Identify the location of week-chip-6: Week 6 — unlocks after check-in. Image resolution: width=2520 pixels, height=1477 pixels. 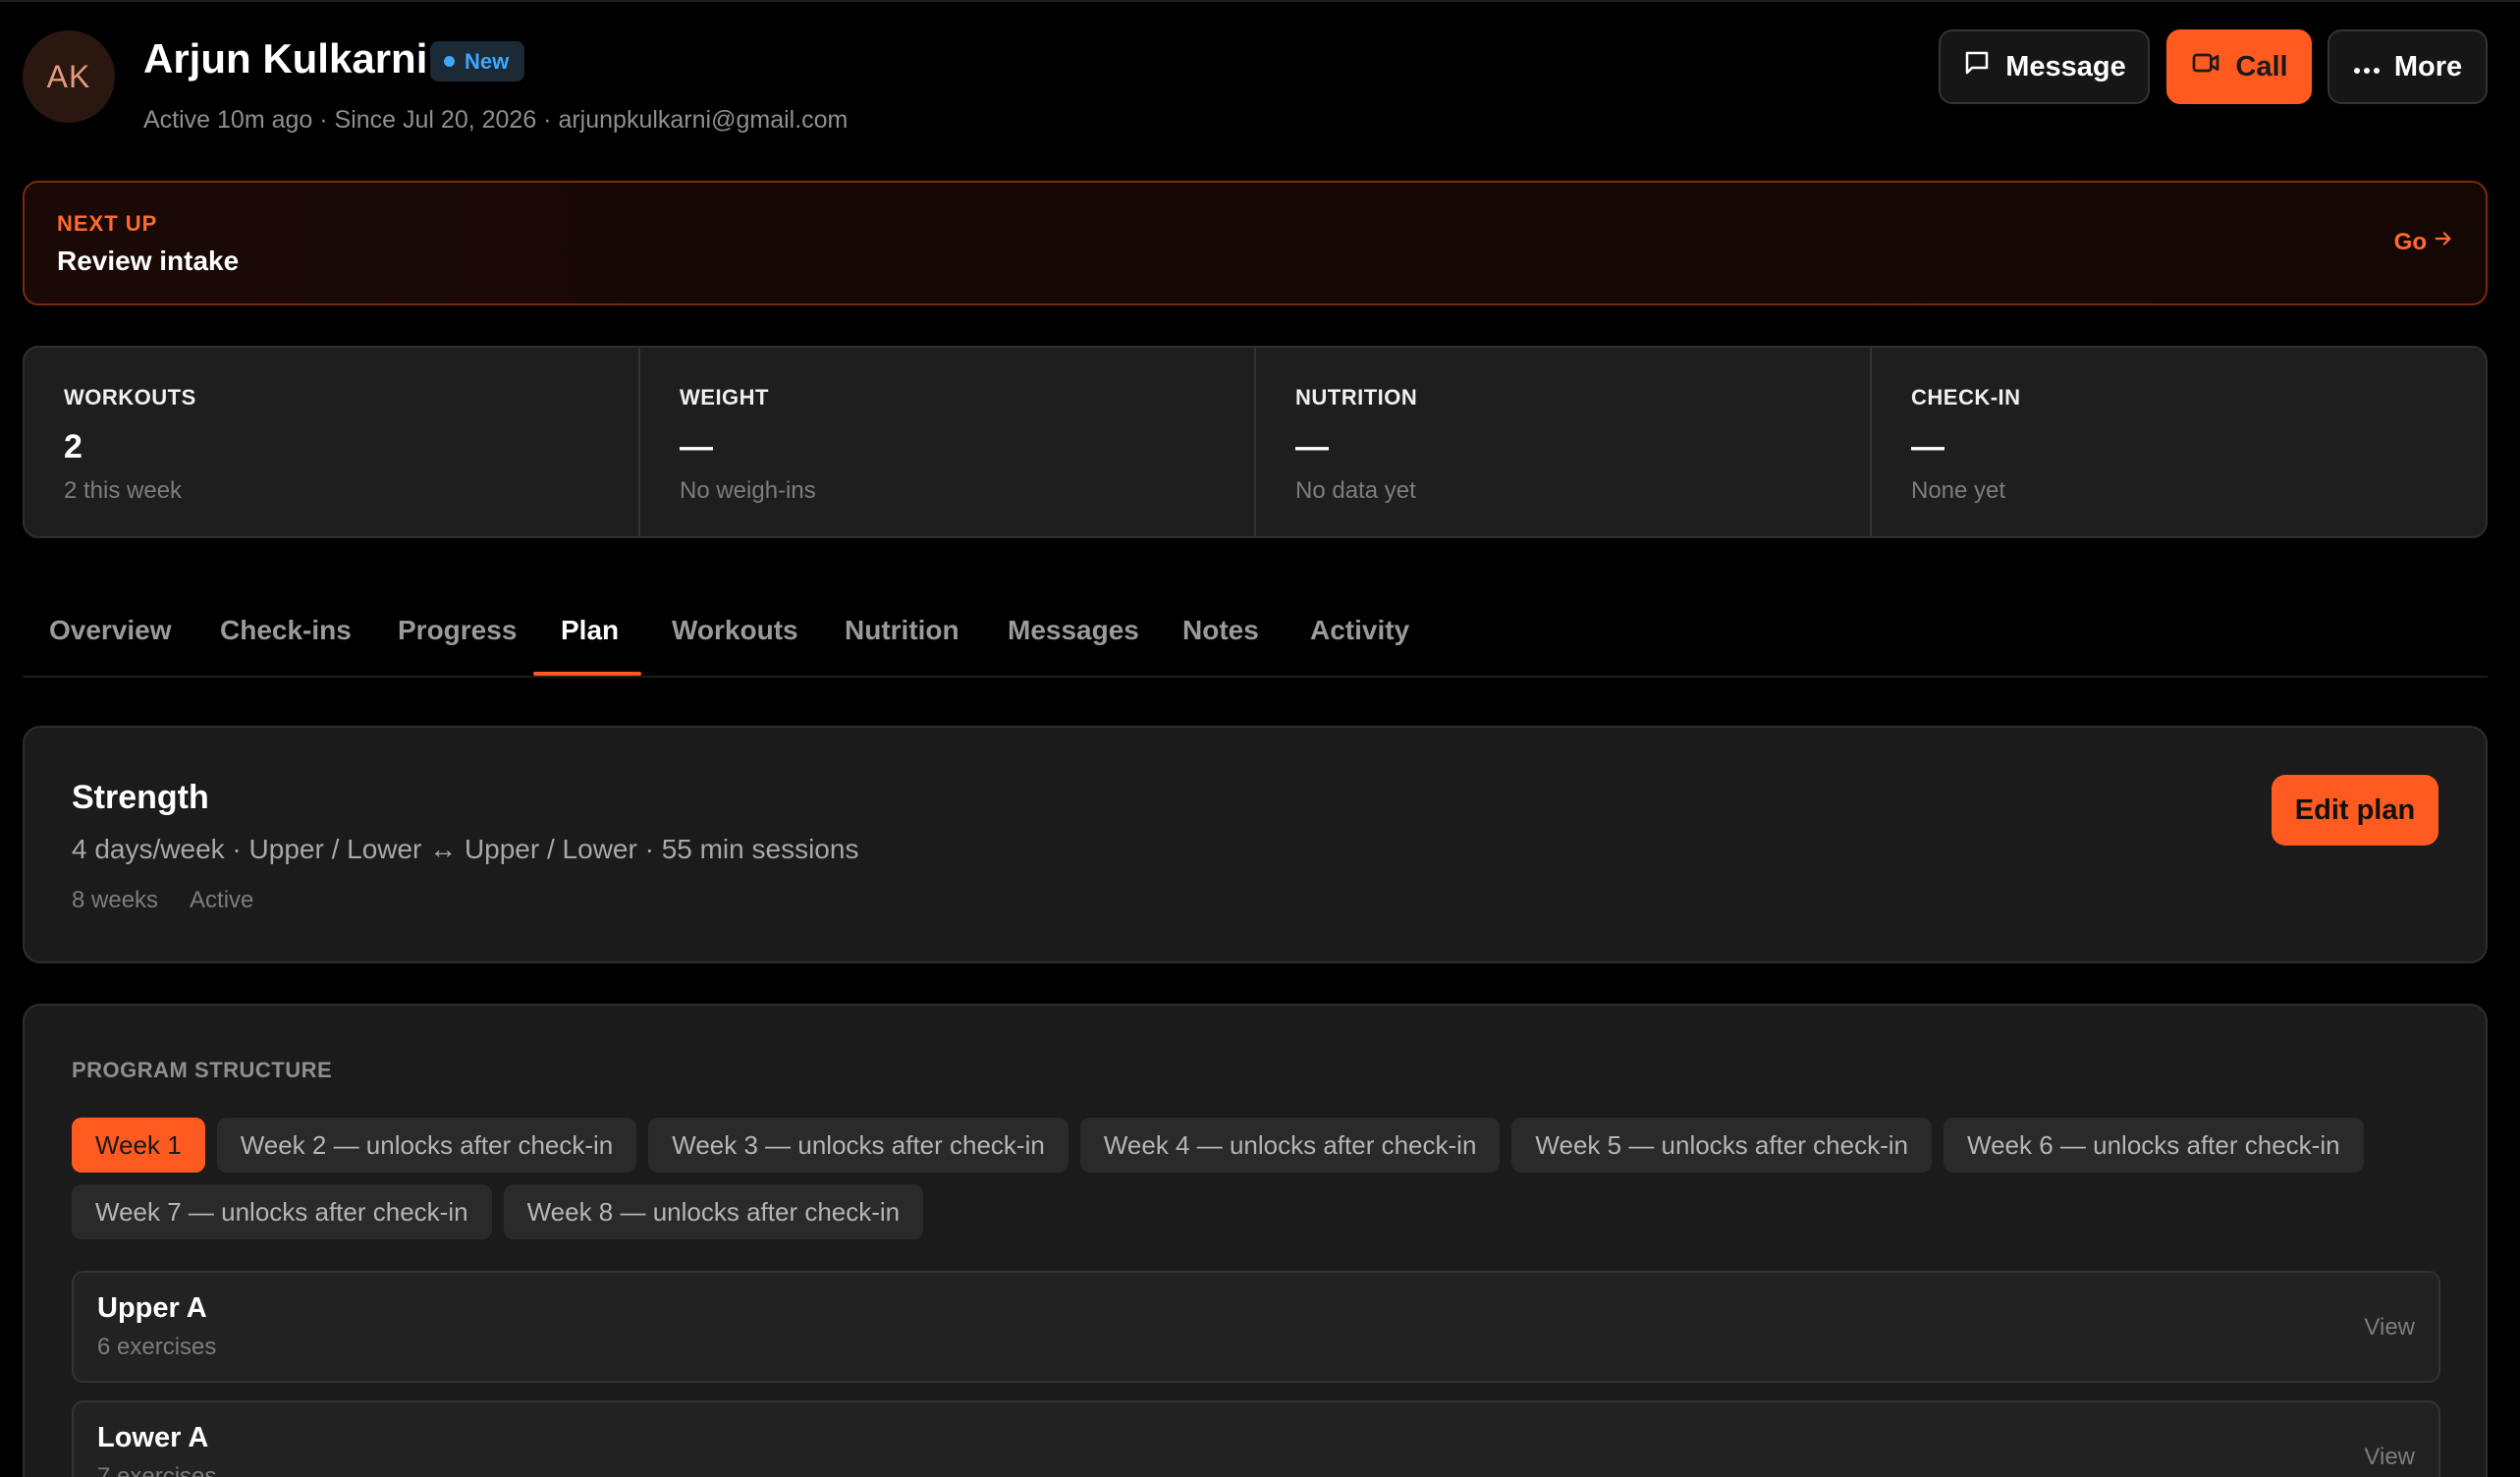
(2154, 1145).